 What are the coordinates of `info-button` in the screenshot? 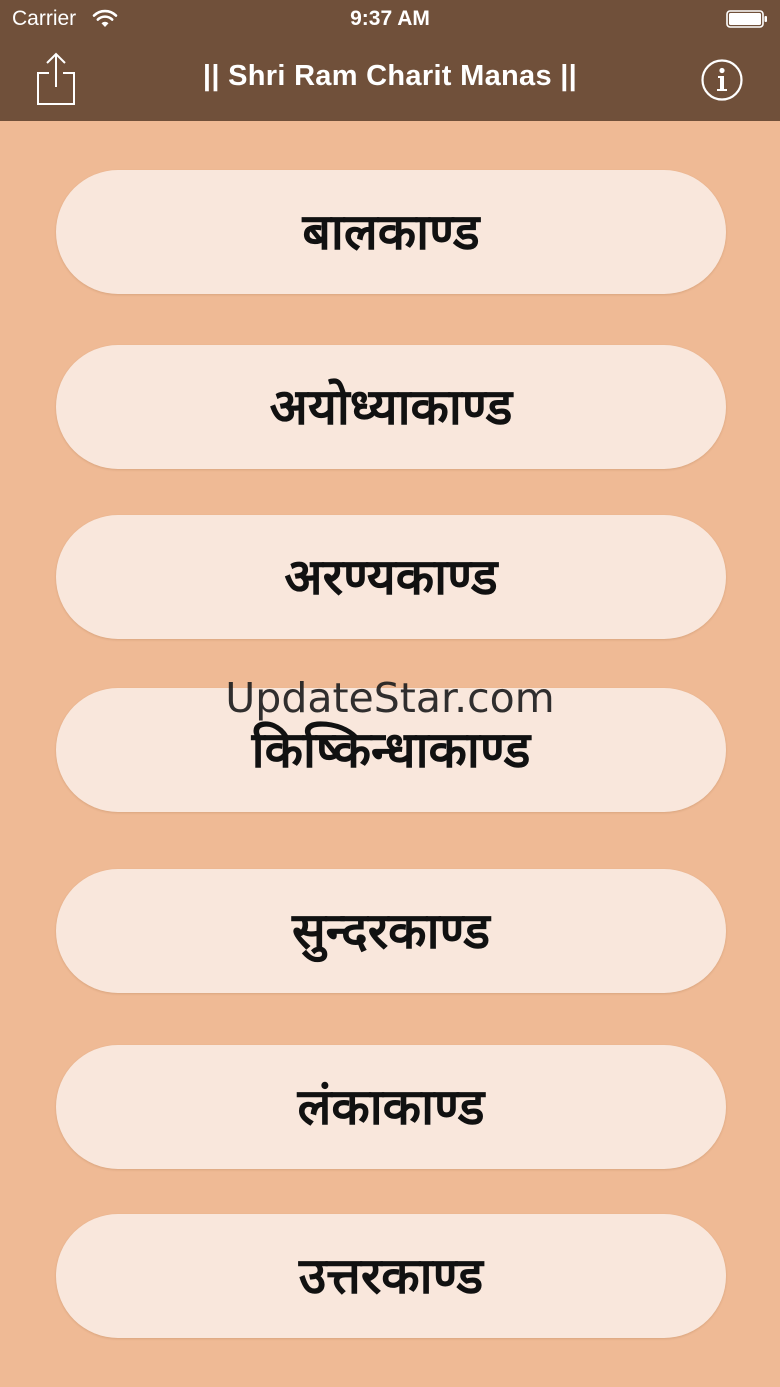 It's located at (722, 80).